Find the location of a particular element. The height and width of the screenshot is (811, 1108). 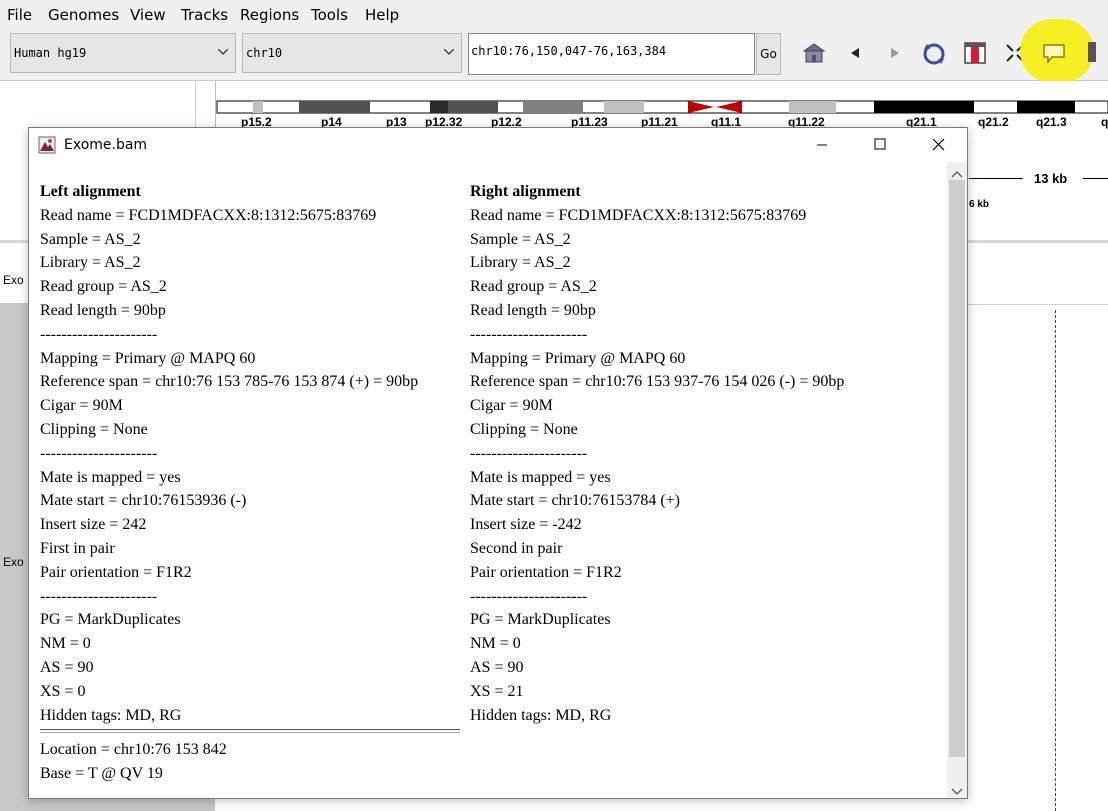

menu-file: File is located at coordinates (19, 15).